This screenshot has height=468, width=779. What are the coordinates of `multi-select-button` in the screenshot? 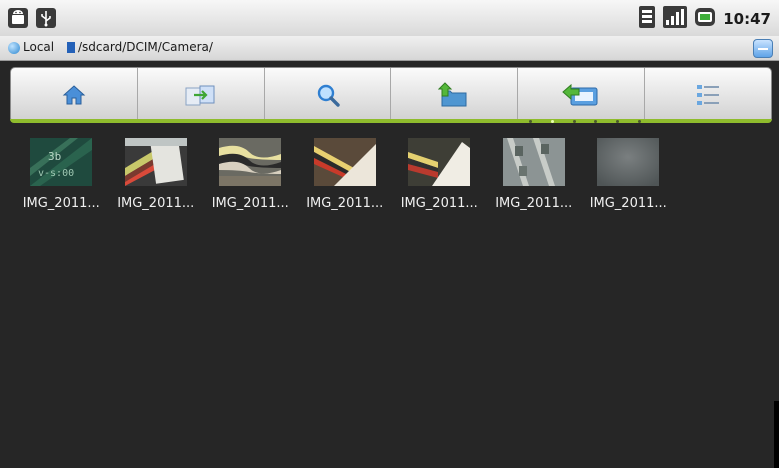 It's located at (201, 95).